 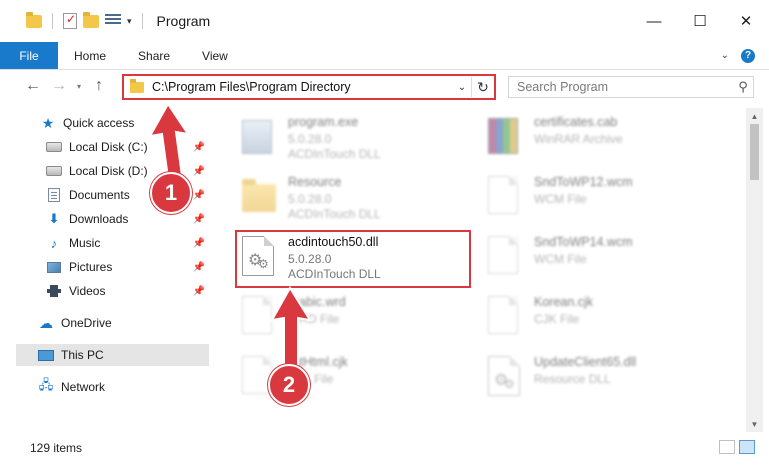 What do you see at coordinates (384, 448) in the screenshot?
I see `status-bar: 129 items` at bounding box center [384, 448].